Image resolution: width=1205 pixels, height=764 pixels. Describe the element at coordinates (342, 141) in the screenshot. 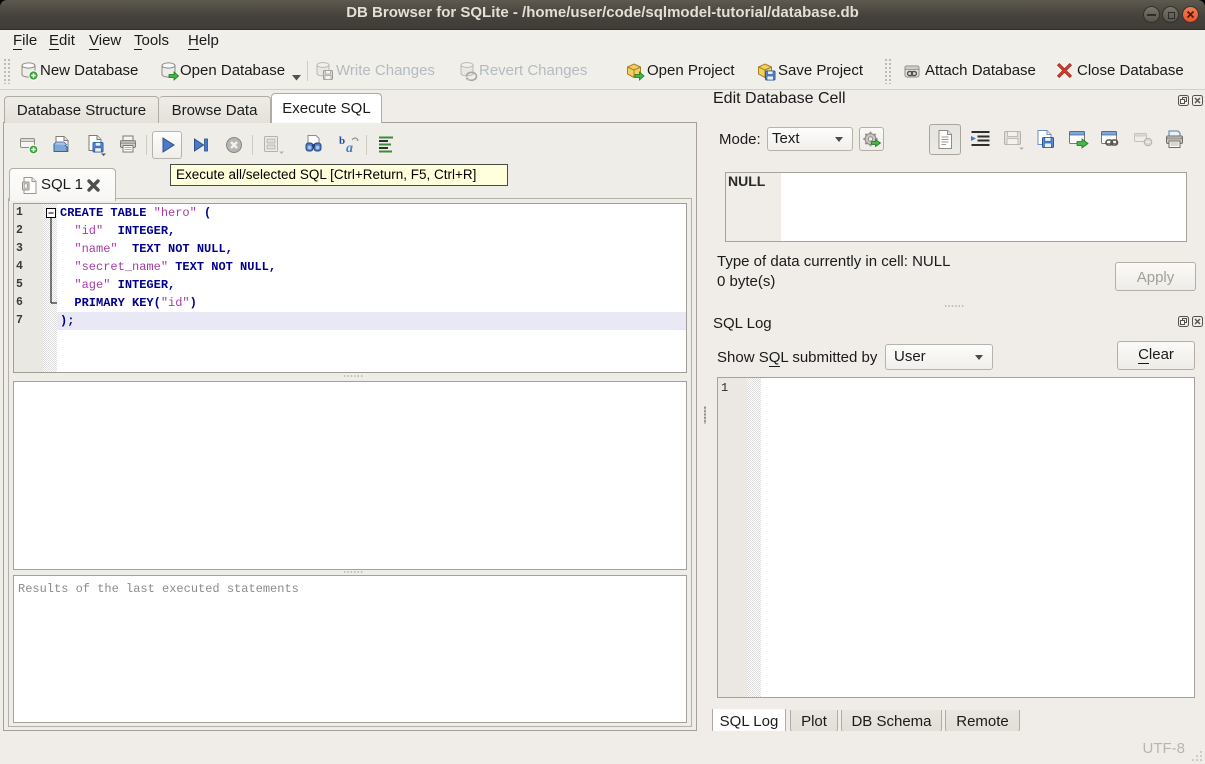

I see `svg-text: b` at that location.